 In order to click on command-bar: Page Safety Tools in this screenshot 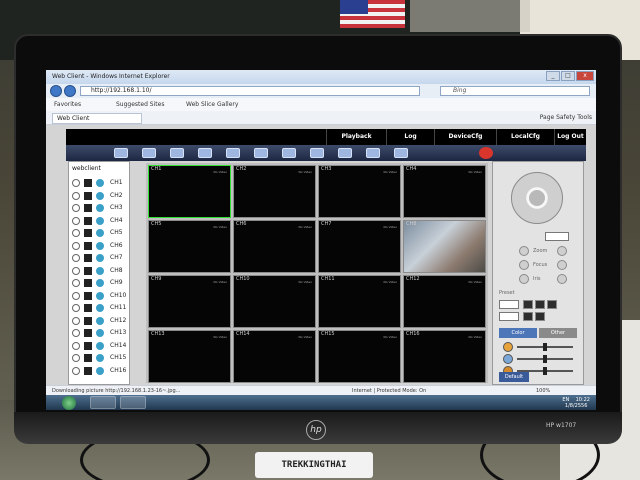, I will do `click(566, 117)`.